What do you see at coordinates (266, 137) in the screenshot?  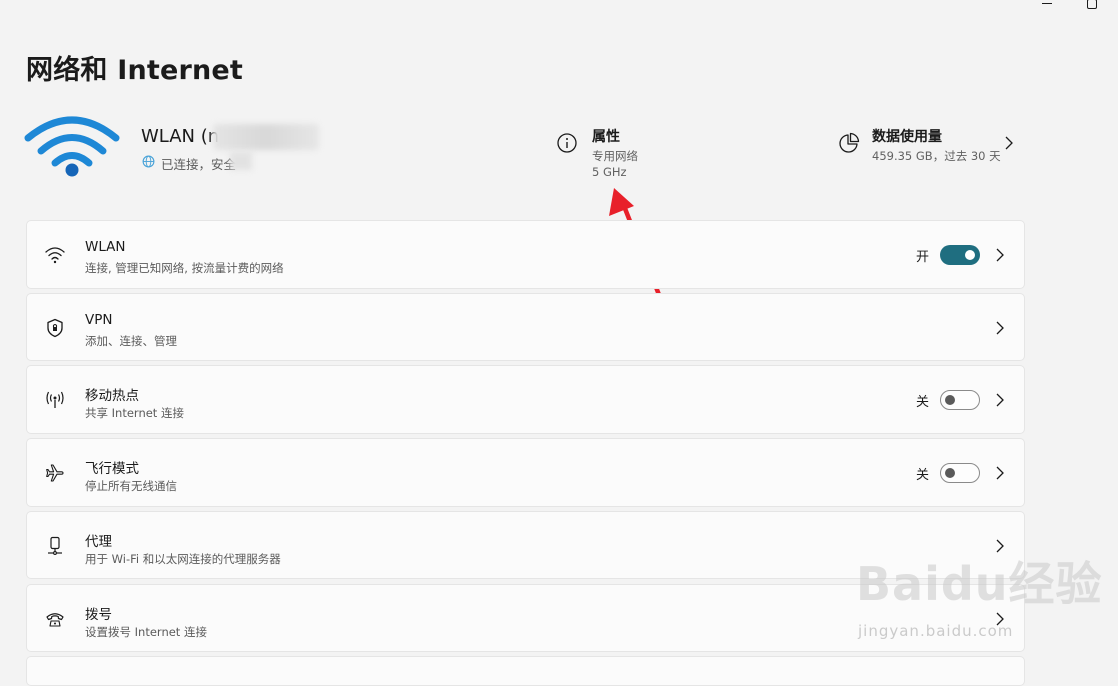 I see `redacted-network-name` at bounding box center [266, 137].